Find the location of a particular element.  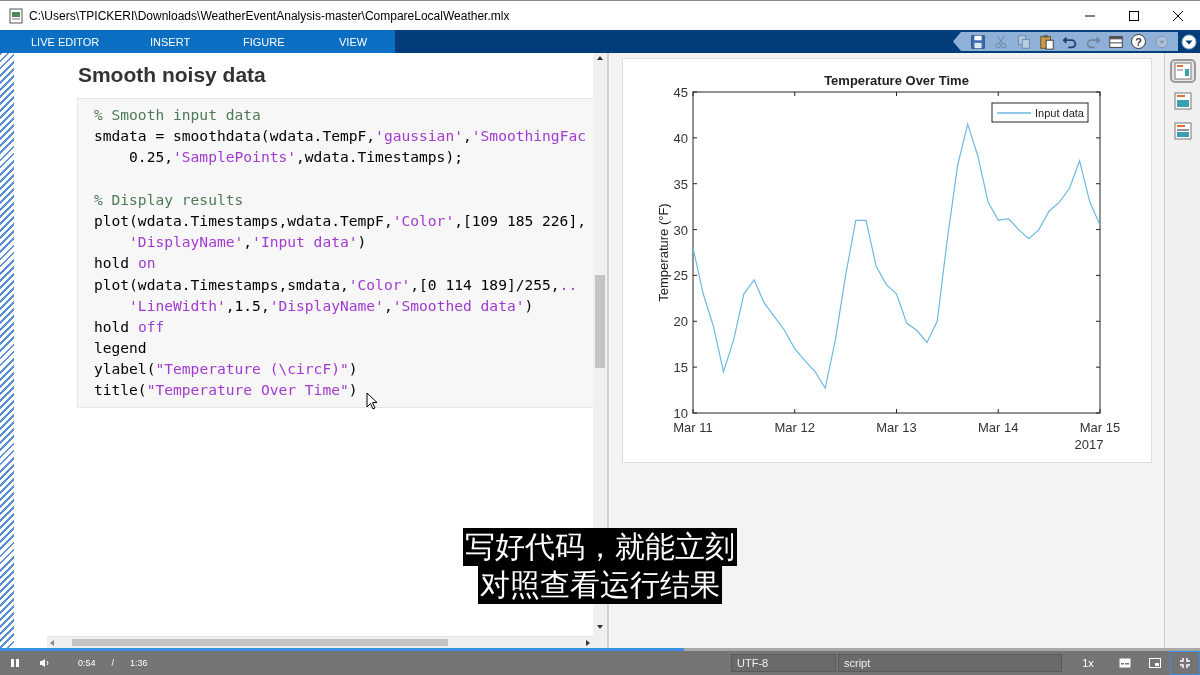

legend-label: Input data is located at coordinates (1059, 113).